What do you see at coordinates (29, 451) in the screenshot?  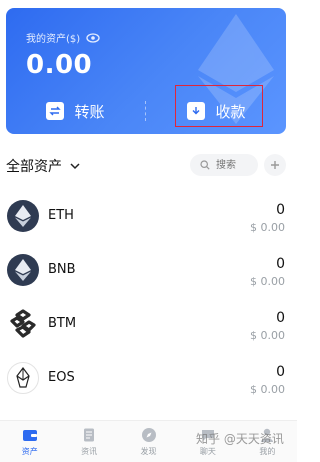 I see `nav-label: 资产` at bounding box center [29, 451].